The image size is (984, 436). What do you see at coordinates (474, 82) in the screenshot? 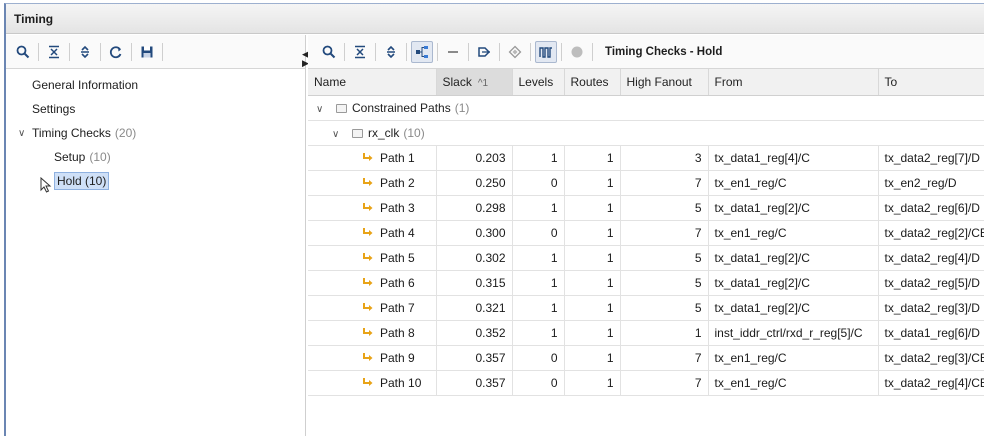
I see `column-header-slack: Slack ^1` at bounding box center [474, 82].